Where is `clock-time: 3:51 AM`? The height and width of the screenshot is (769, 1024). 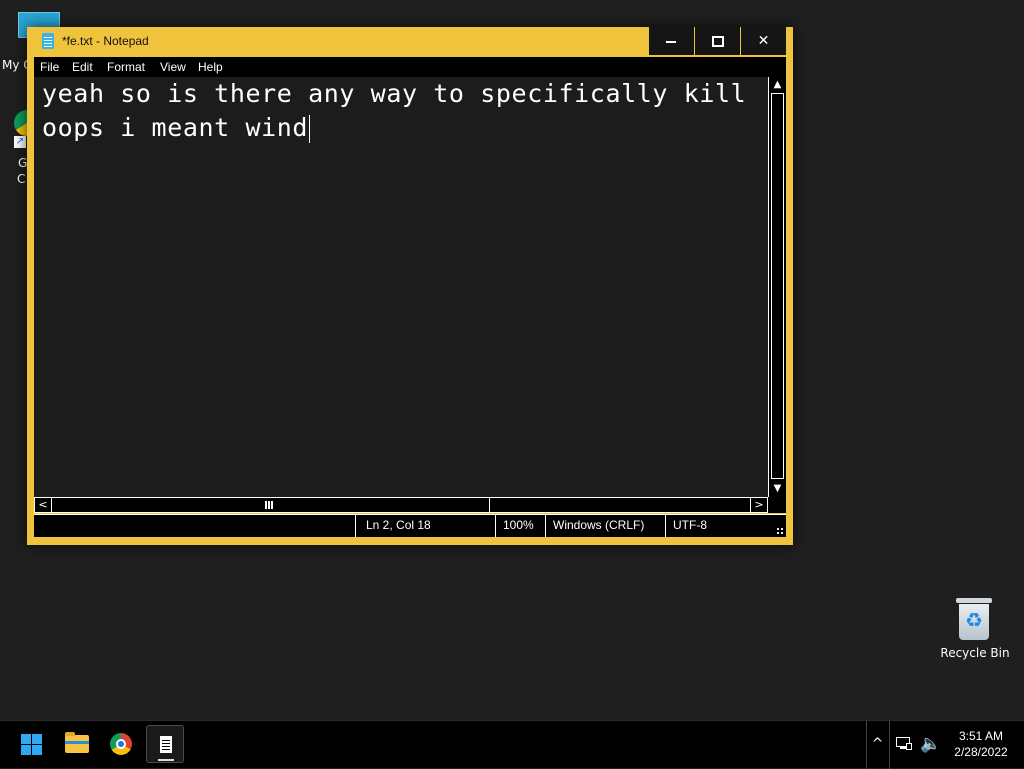 clock-time: 3:51 AM is located at coordinates (981, 736).